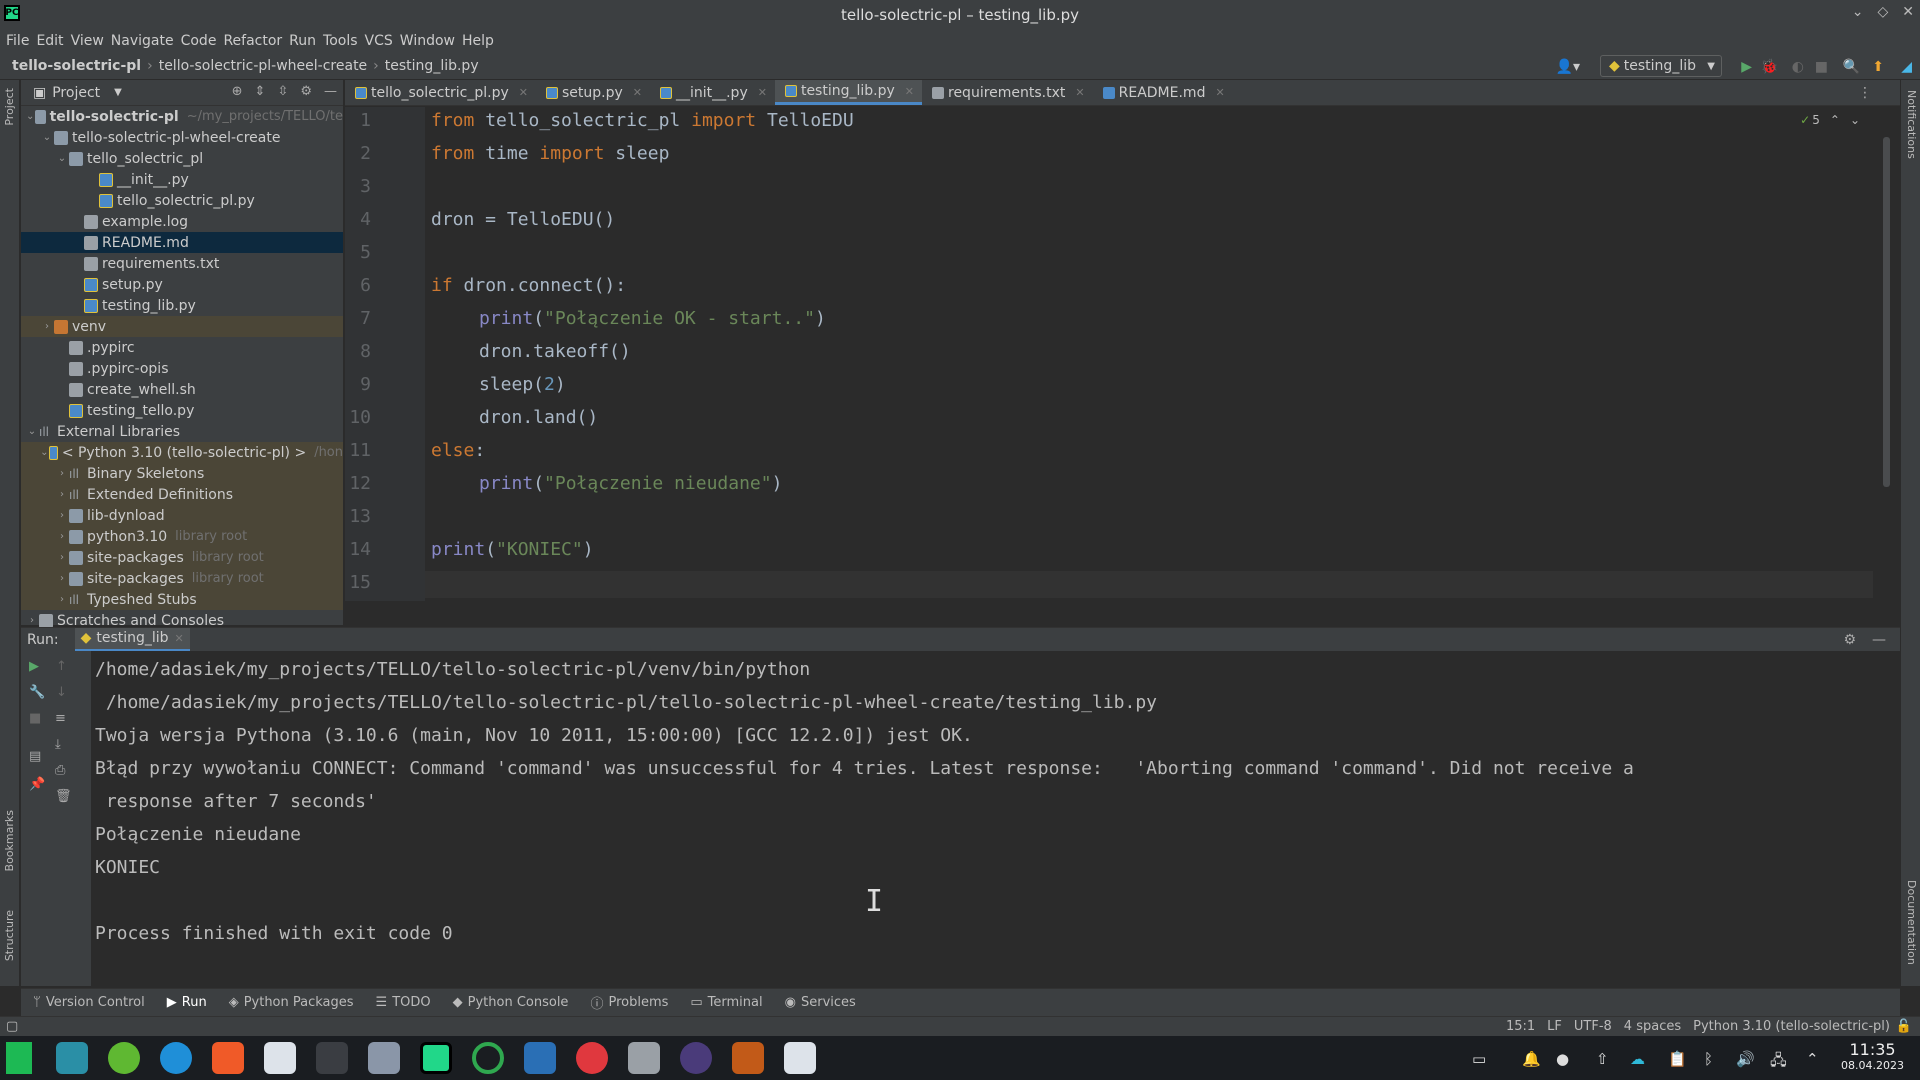 The height and width of the screenshot is (1080, 1920). I want to click on tree-item: README.md, so click(182, 242).